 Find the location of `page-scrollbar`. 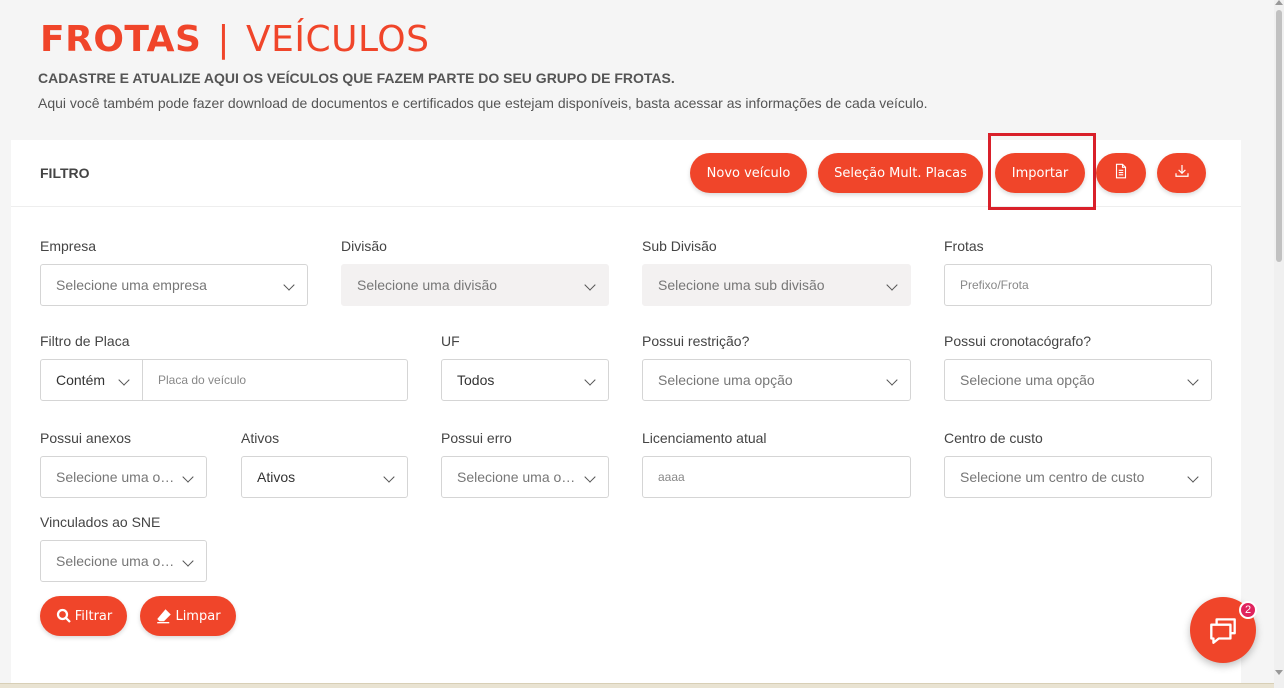

page-scrollbar is located at coordinates (1279, 344).